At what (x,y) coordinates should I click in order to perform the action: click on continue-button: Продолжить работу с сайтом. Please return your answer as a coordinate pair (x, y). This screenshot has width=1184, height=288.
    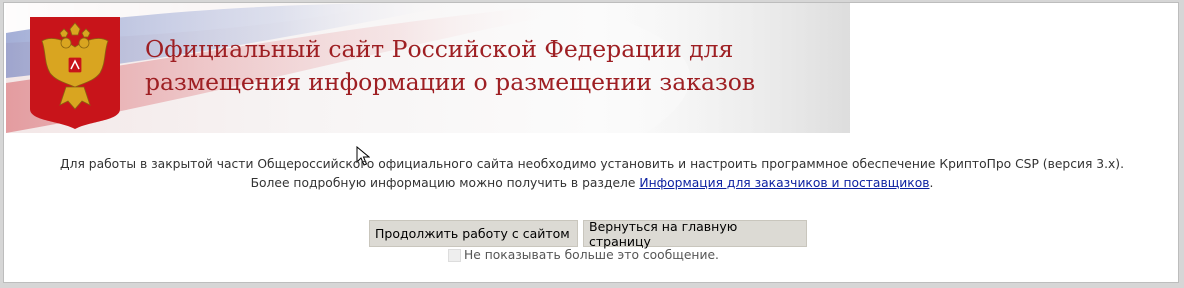
    Looking at the image, I should click on (473, 233).